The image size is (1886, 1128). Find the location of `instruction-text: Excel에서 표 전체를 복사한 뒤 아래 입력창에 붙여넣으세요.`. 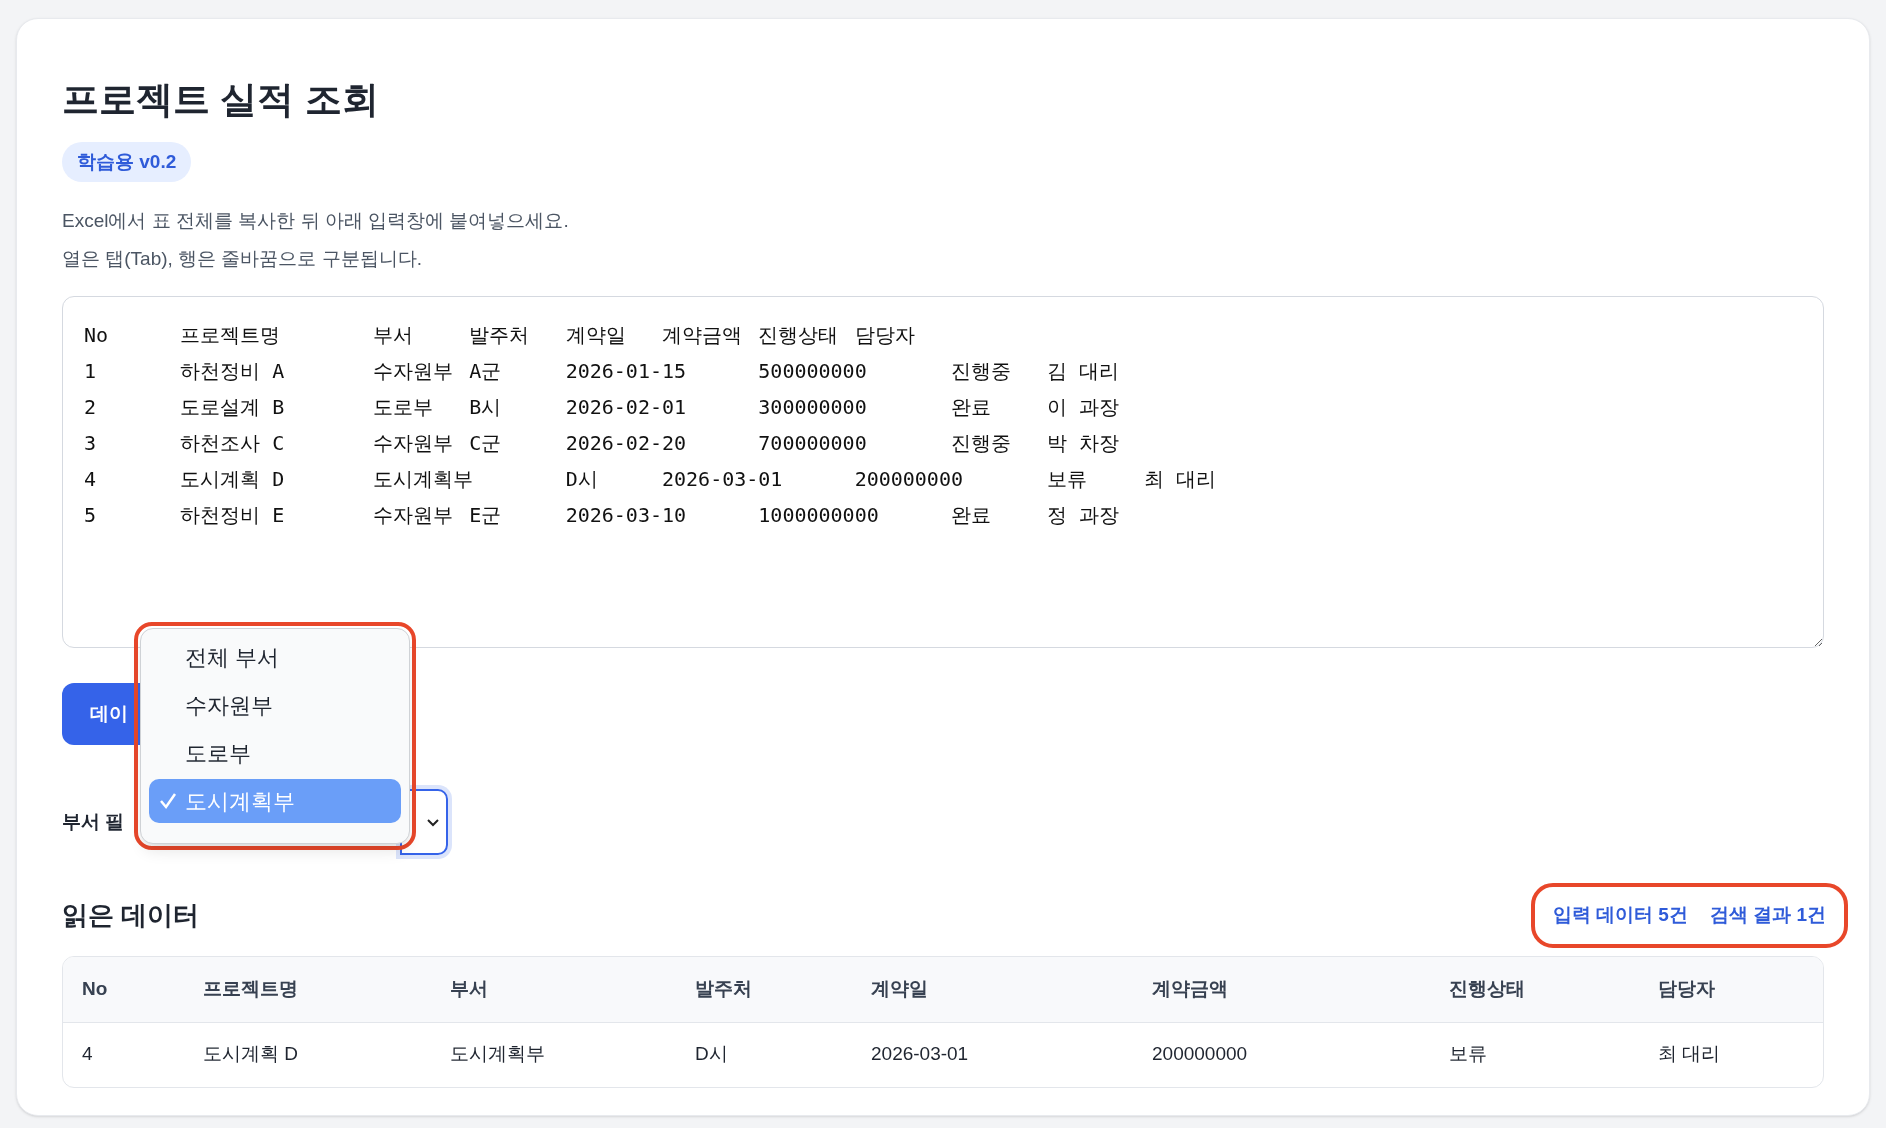

instruction-text: Excel에서 표 전체를 복사한 뒤 아래 입력창에 붙여넣으세요. is located at coordinates (316, 221).